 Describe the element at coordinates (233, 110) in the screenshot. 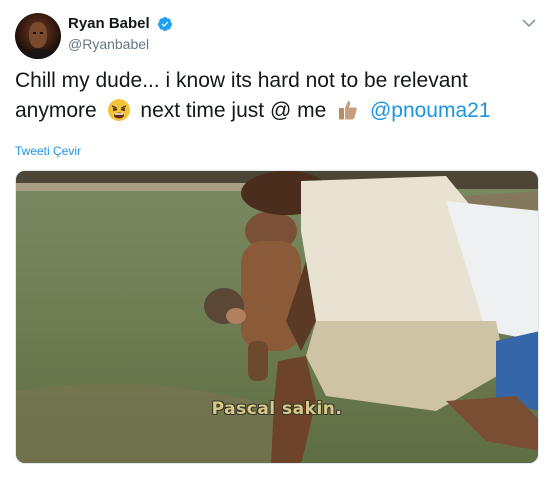

I see `tweet-text-part2: next time just @ me` at that location.